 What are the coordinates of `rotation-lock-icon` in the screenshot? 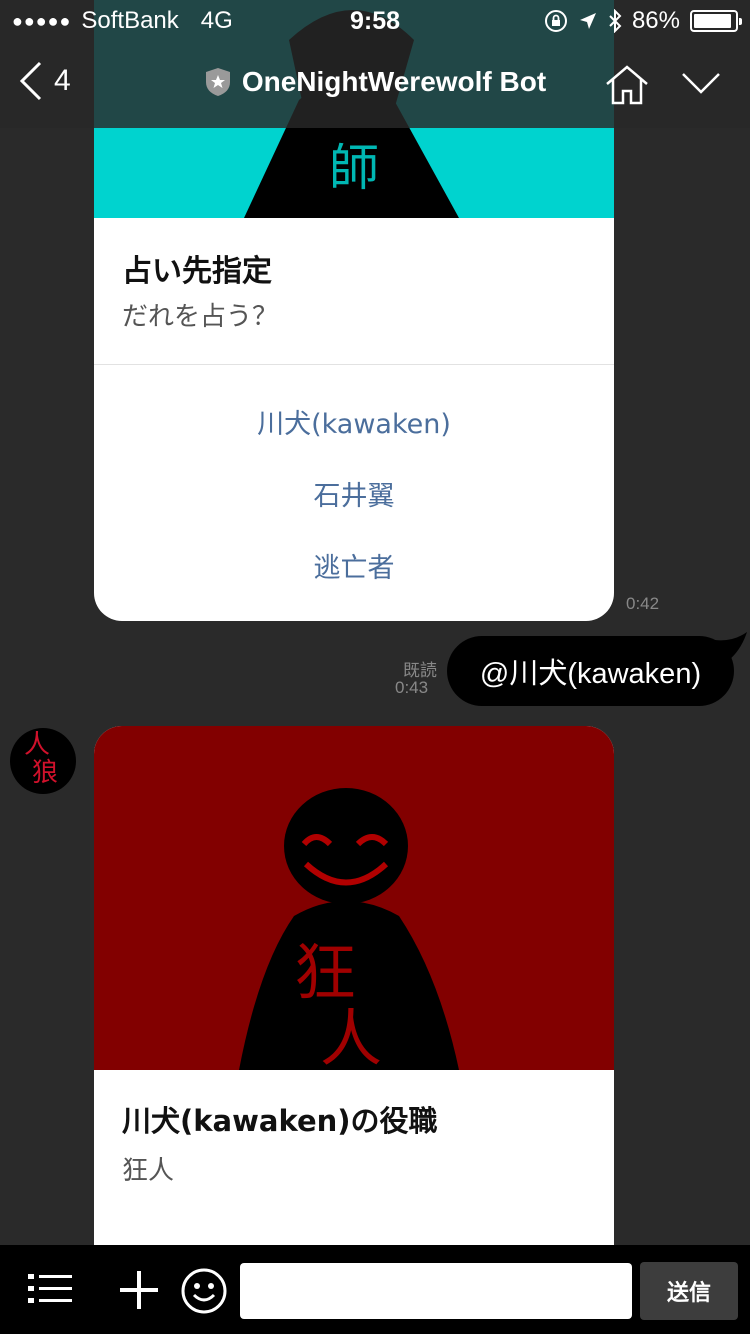 It's located at (555, 21).